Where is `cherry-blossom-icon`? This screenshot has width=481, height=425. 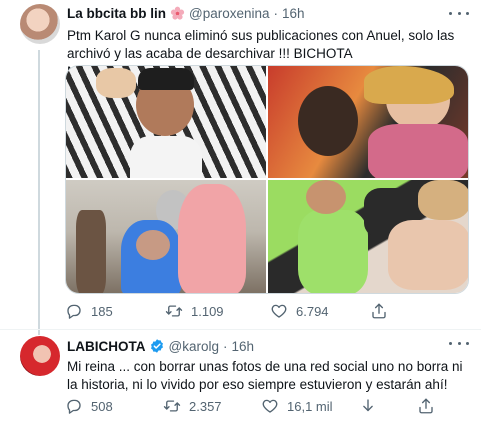
cherry-blossom-icon is located at coordinates (177, 13).